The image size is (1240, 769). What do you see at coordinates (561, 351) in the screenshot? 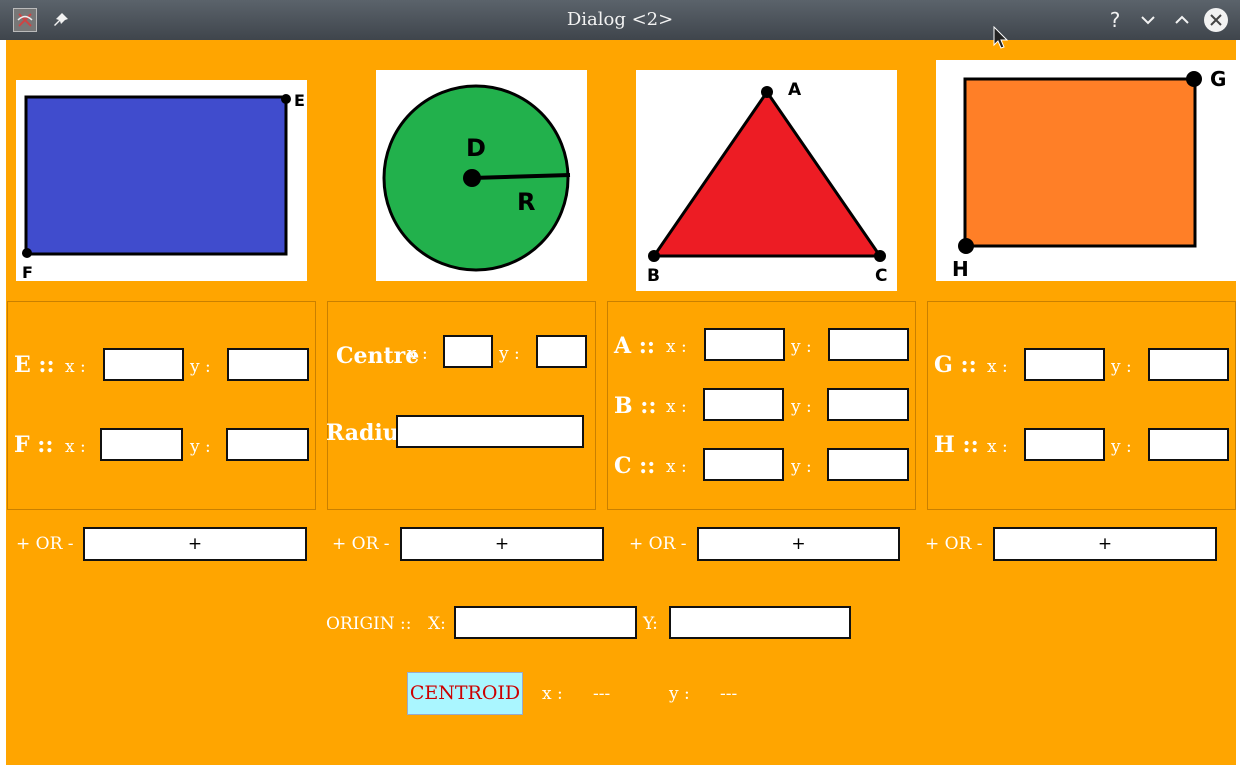
I see `centre-y-input` at bounding box center [561, 351].